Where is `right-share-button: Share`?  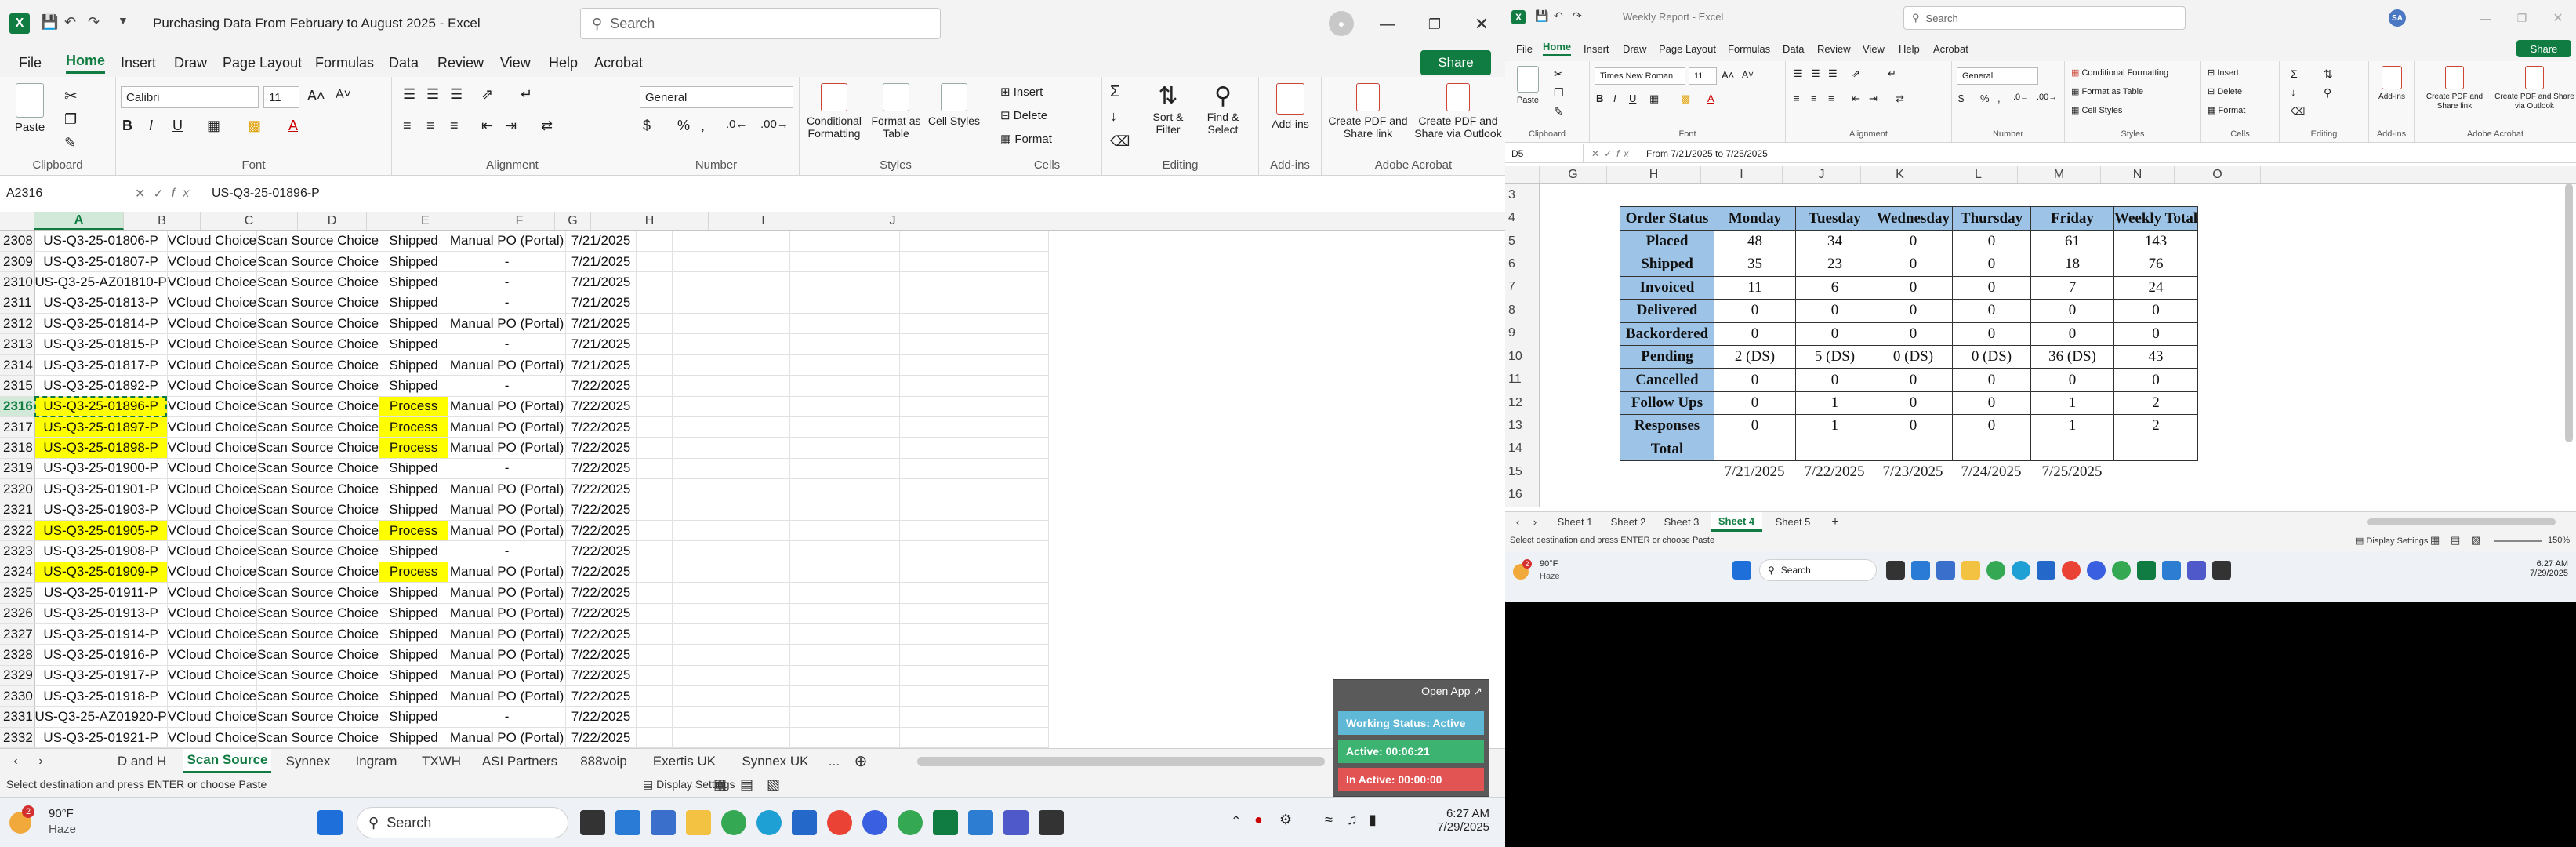 right-share-button: Share is located at coordinates (2543, 48).